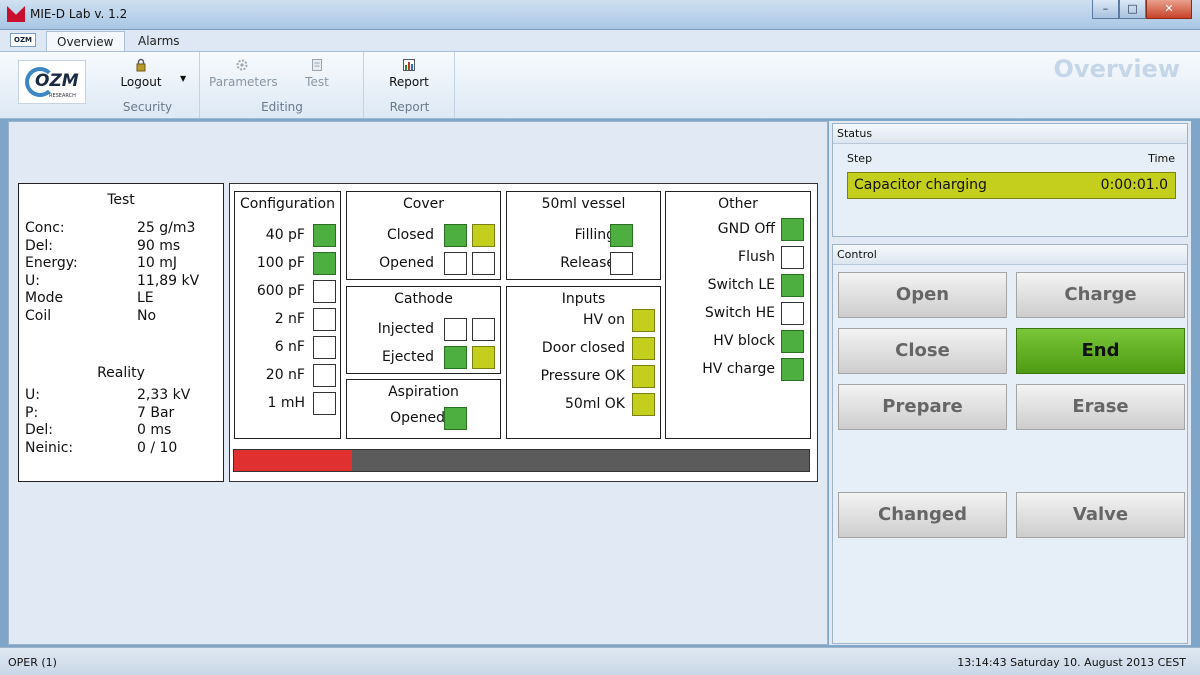  What do you see at coordinates (49, 447) in the screenshot?
I see `value-key: Neinic:` at bounding box center [49, 447].